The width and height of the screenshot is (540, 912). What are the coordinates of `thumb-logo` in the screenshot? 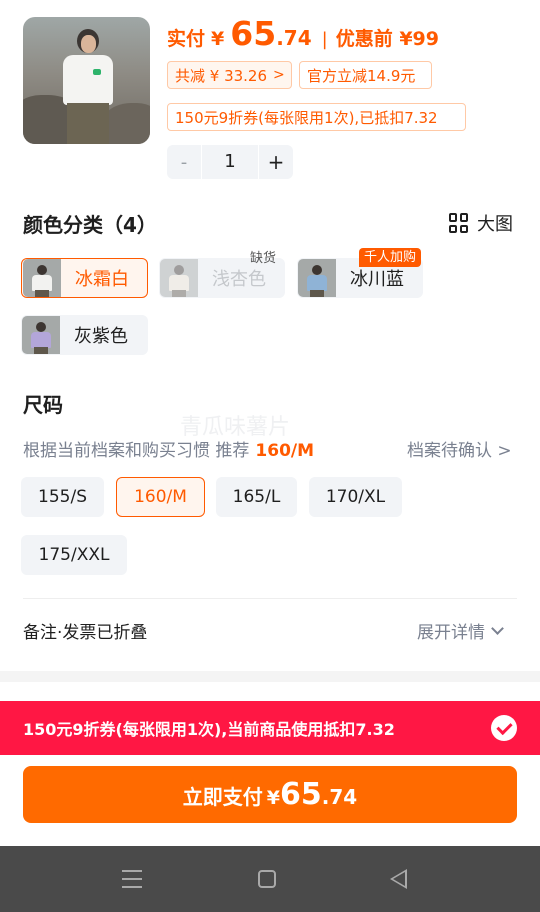 It's located at (97, 72).